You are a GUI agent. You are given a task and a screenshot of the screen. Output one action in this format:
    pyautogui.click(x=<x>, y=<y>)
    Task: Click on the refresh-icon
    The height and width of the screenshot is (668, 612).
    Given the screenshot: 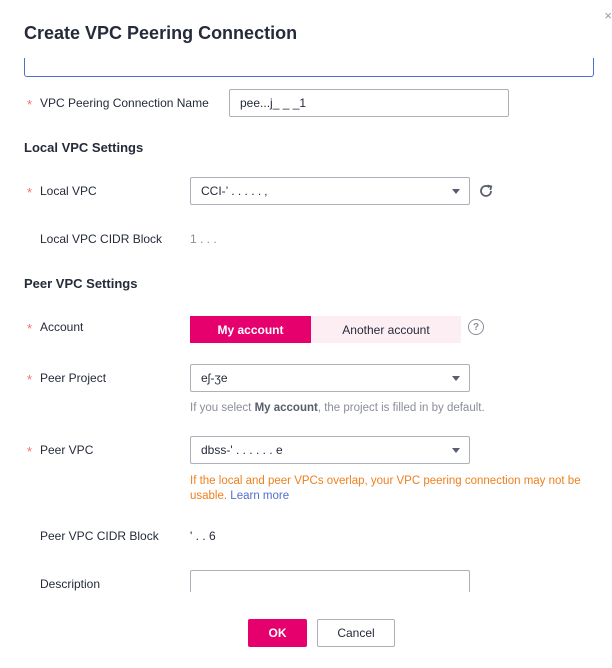 What is the action you would take?
    pyautogui.click(x=486, y=191)
    